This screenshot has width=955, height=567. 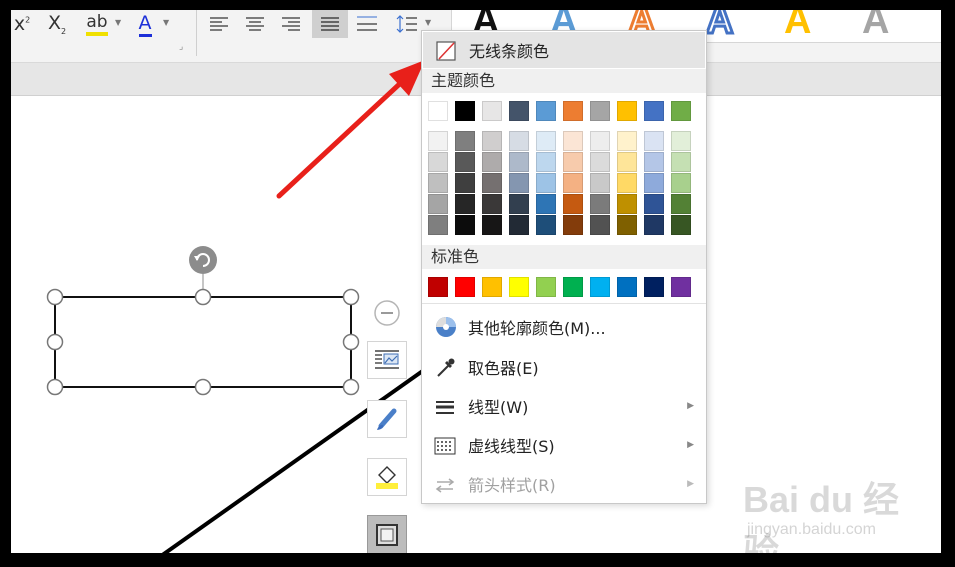 What do you see at coordinates (564, 367) in the screenshot?
I see `eyedropper-item: 取色器(E)` at bounding box center [564, 367].